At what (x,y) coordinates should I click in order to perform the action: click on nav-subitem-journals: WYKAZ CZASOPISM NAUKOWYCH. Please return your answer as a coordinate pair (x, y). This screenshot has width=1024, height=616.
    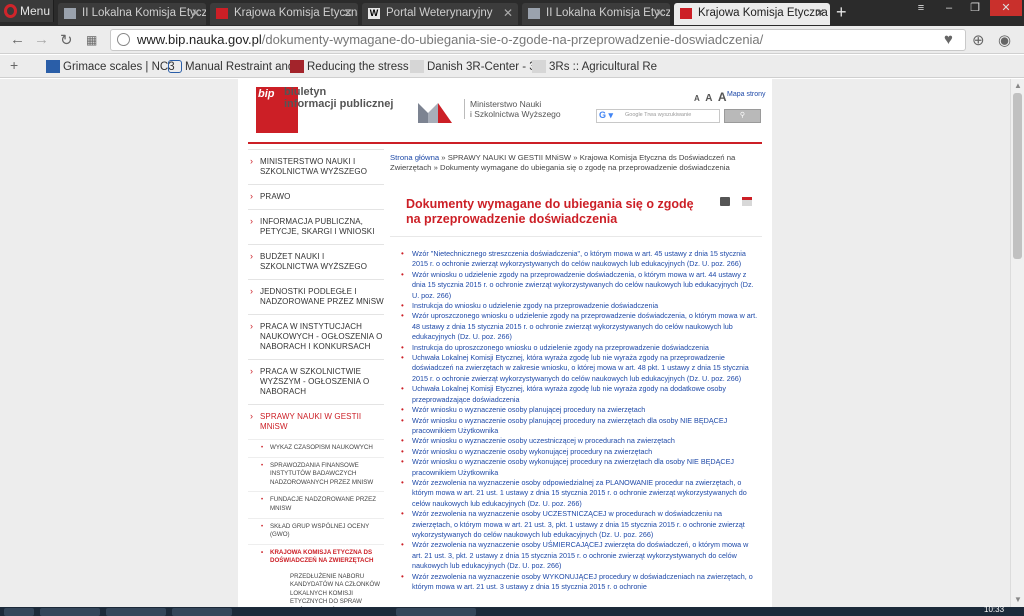
    Looking at the image, I should click on (316, 448).